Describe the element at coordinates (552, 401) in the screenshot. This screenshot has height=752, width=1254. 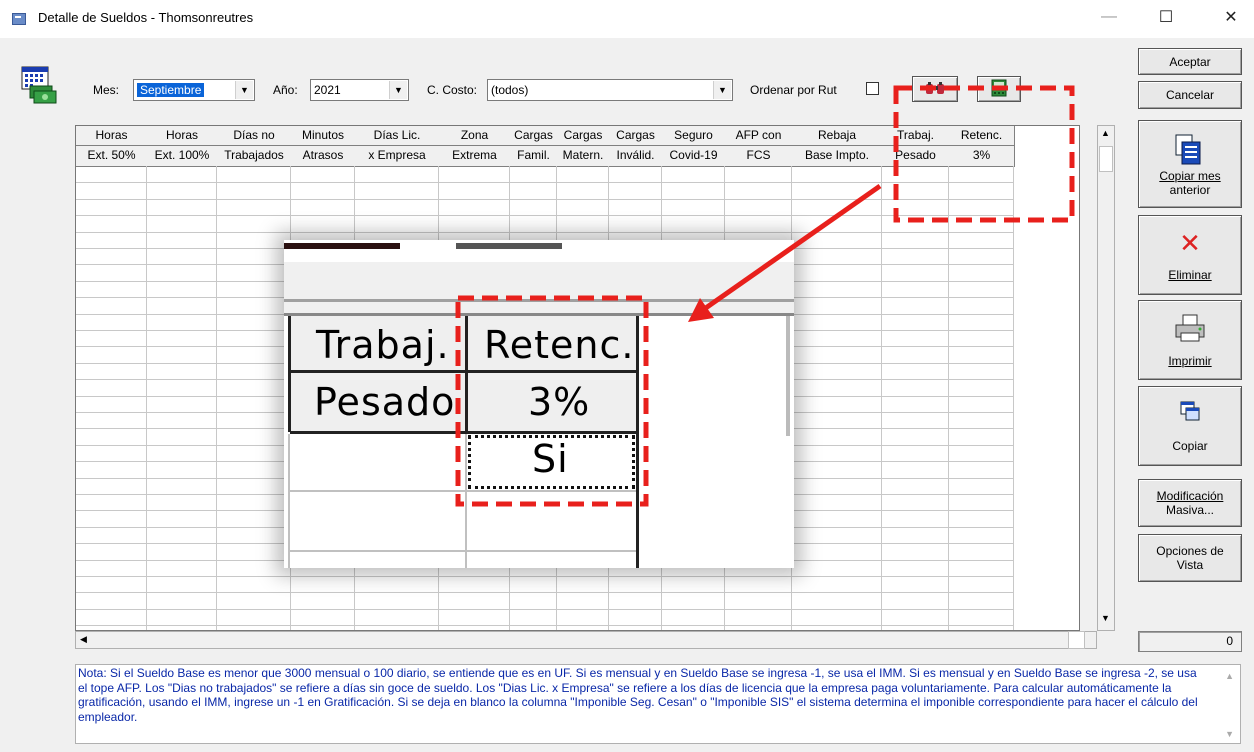
I see `highlight-box-zoom` at that location.